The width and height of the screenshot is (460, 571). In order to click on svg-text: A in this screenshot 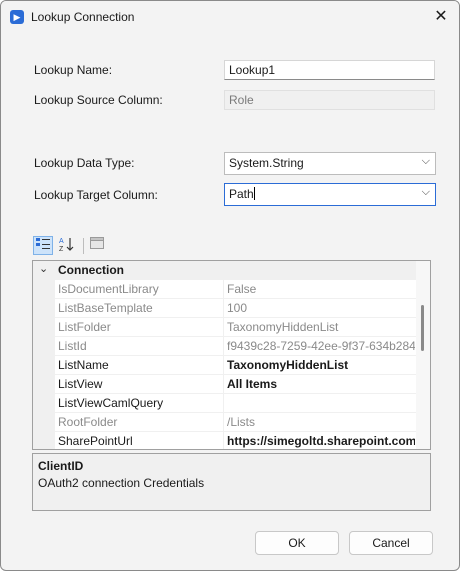, I will do `click(61, 241)`.